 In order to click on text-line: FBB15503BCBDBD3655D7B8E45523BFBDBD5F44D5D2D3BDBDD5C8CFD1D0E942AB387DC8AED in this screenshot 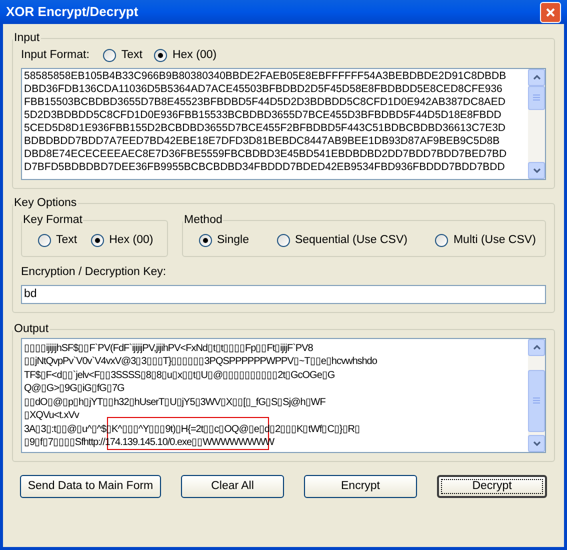, I will do `click(265, 102)`.